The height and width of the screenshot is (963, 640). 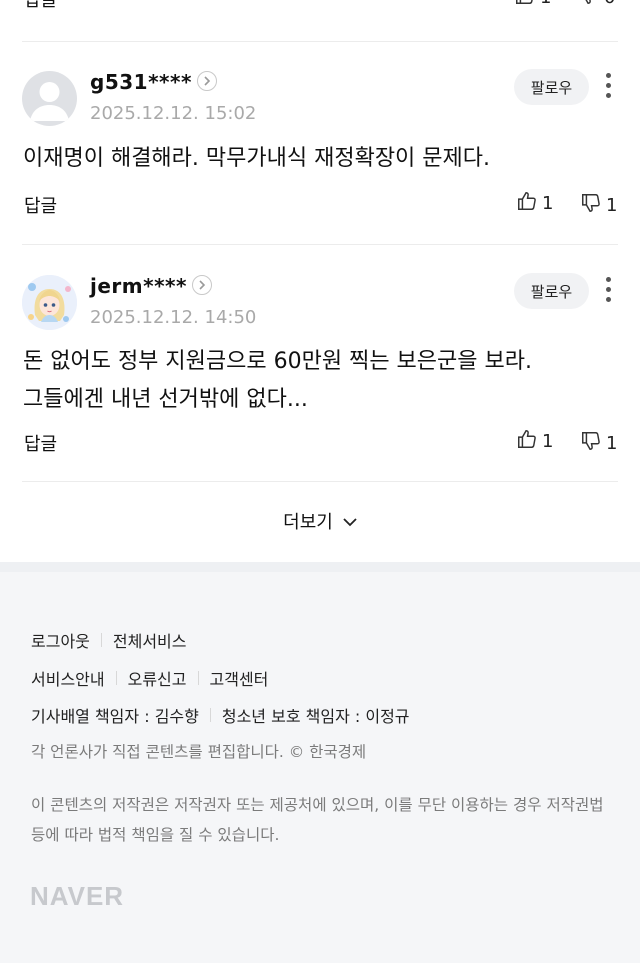 I want to click on comment-date: 2025.12.12. 14:50, so click(x=173, y=317).